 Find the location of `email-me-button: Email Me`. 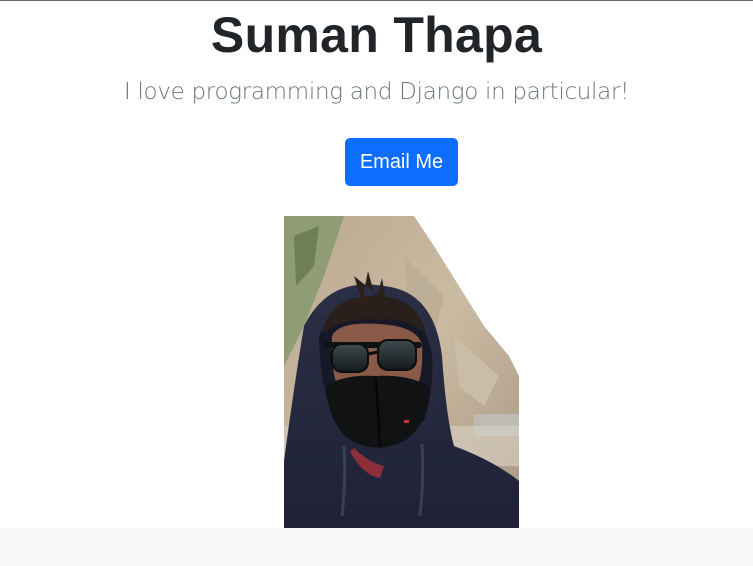

email-me-button: Email Me is located at coordinates (401, 162).